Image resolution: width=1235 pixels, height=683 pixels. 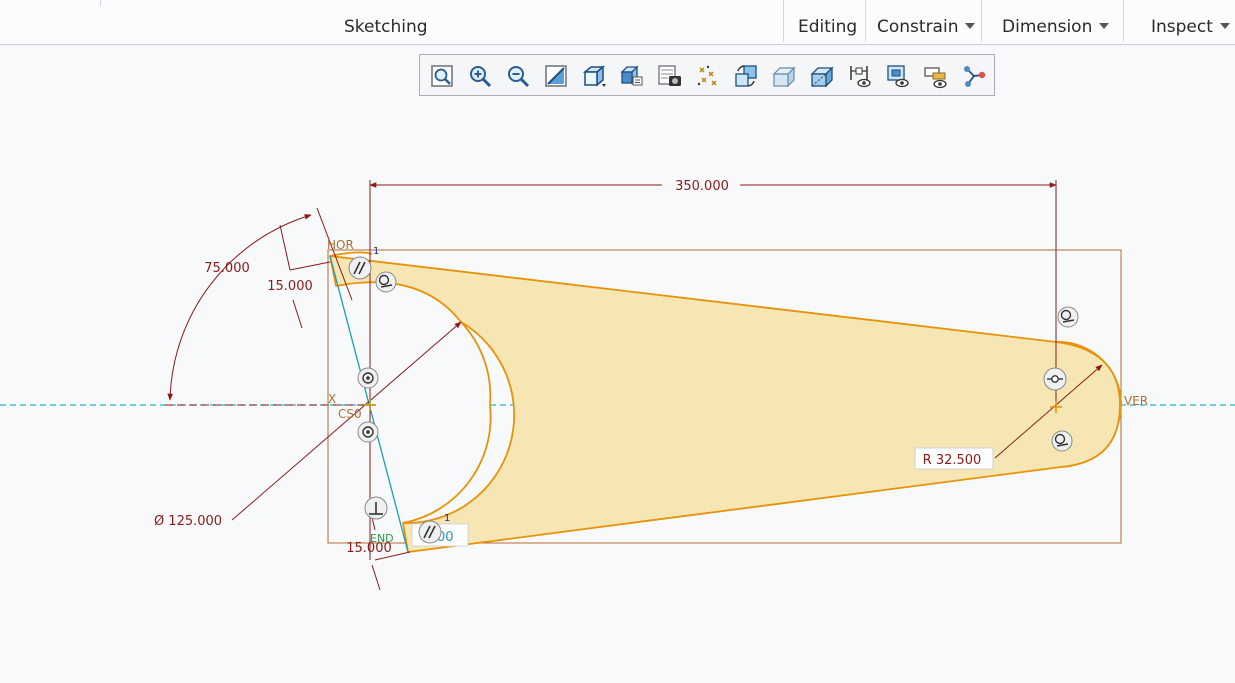 I want to click on ref-label-hor: HOR, so click(x=340, y=245).